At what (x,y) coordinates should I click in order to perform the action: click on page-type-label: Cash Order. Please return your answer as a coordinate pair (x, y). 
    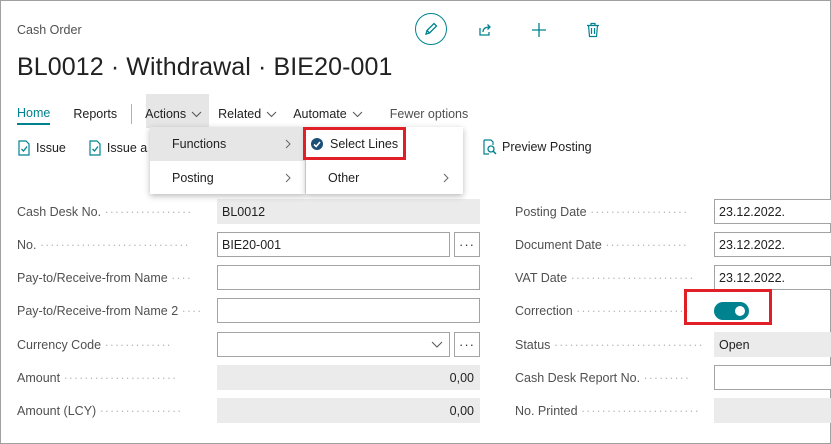
    Looking at the image, I should click on (49, 30).